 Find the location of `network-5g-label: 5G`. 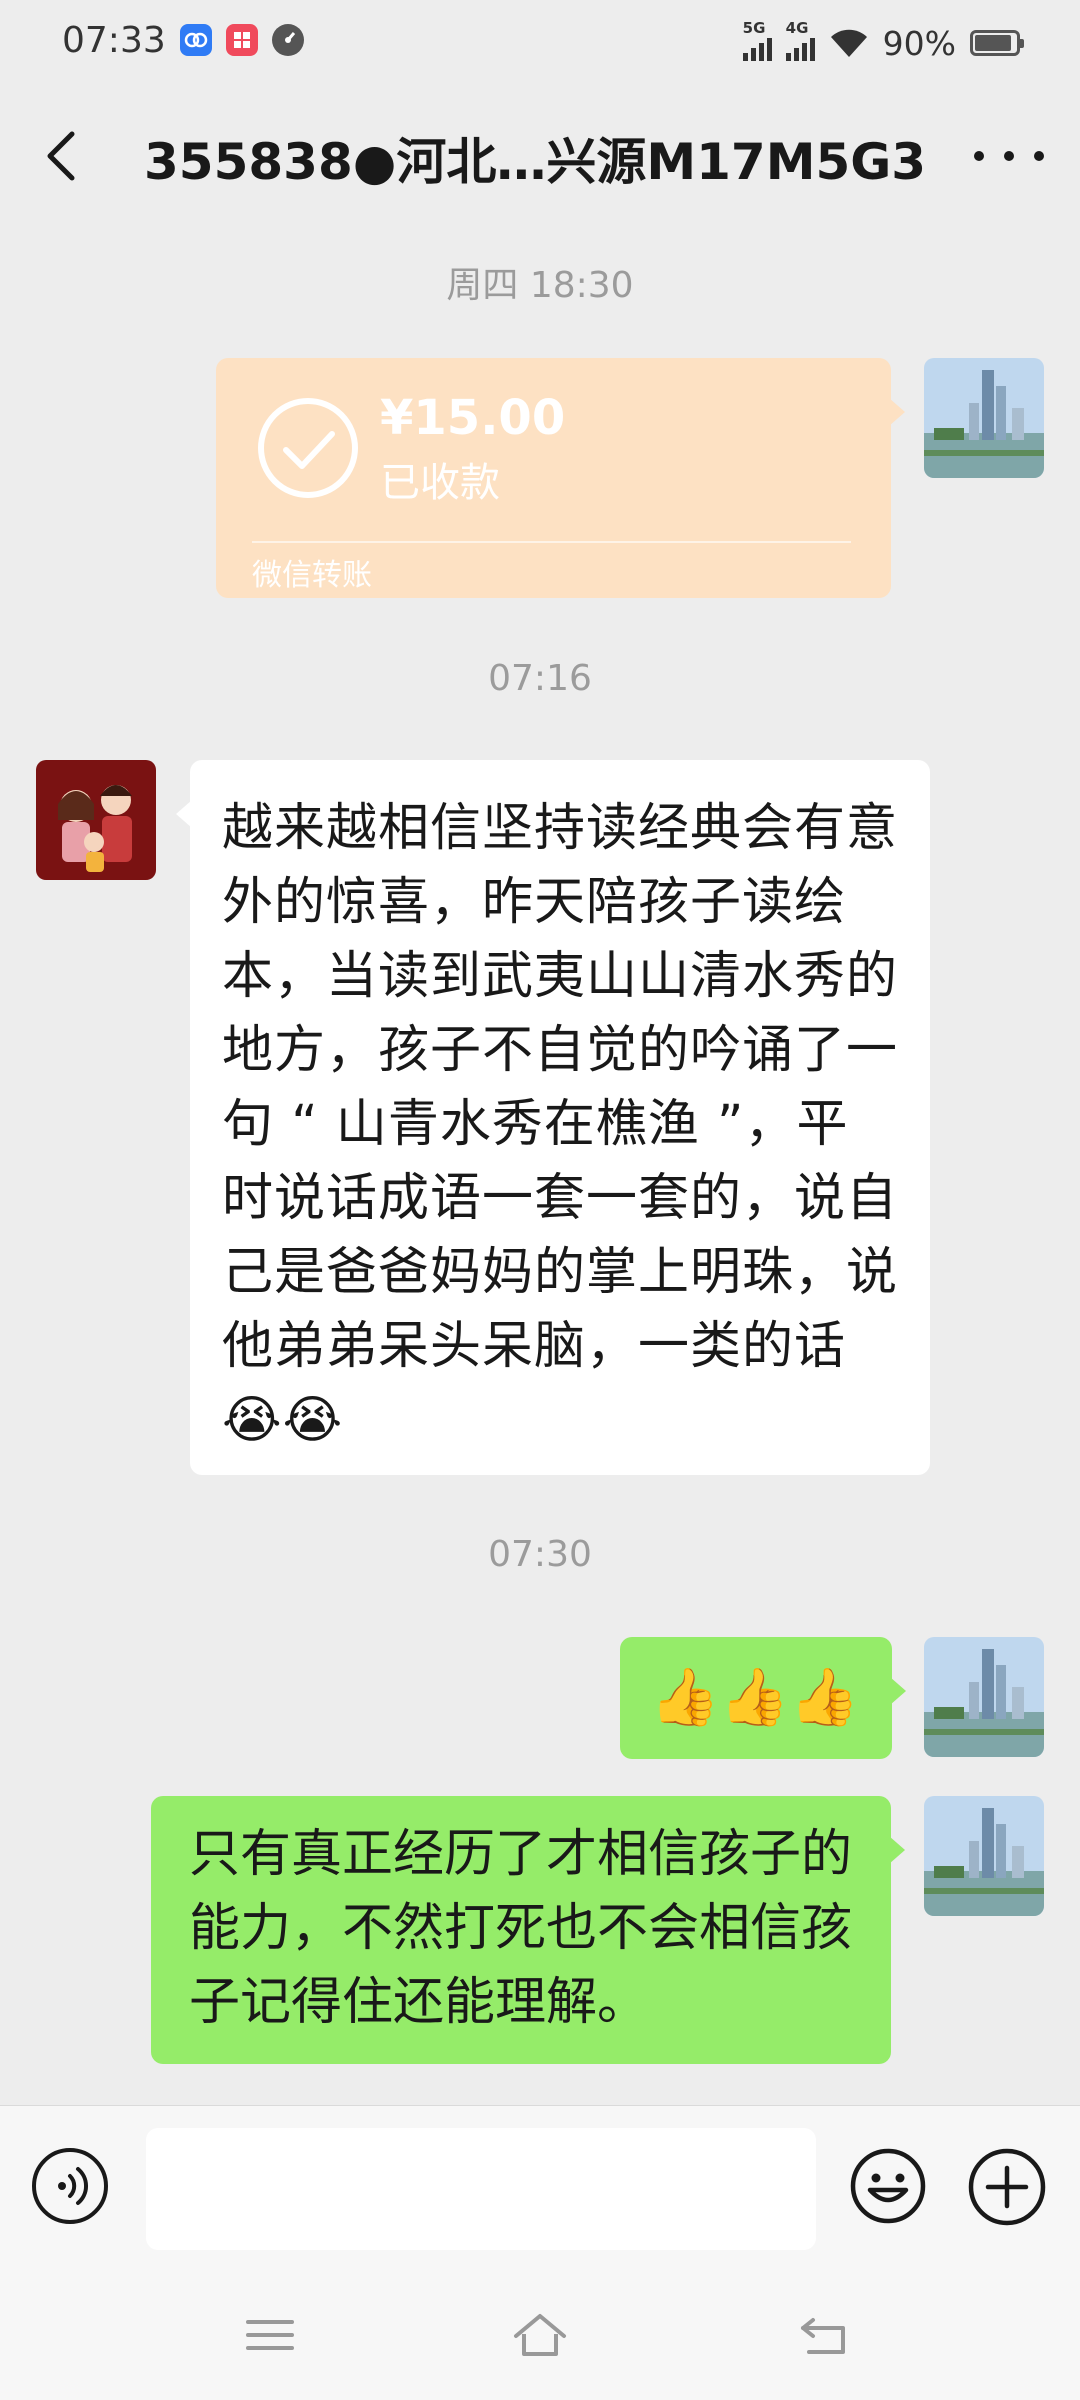

network-5g-label: 5G is located at coordinates (754, 28).